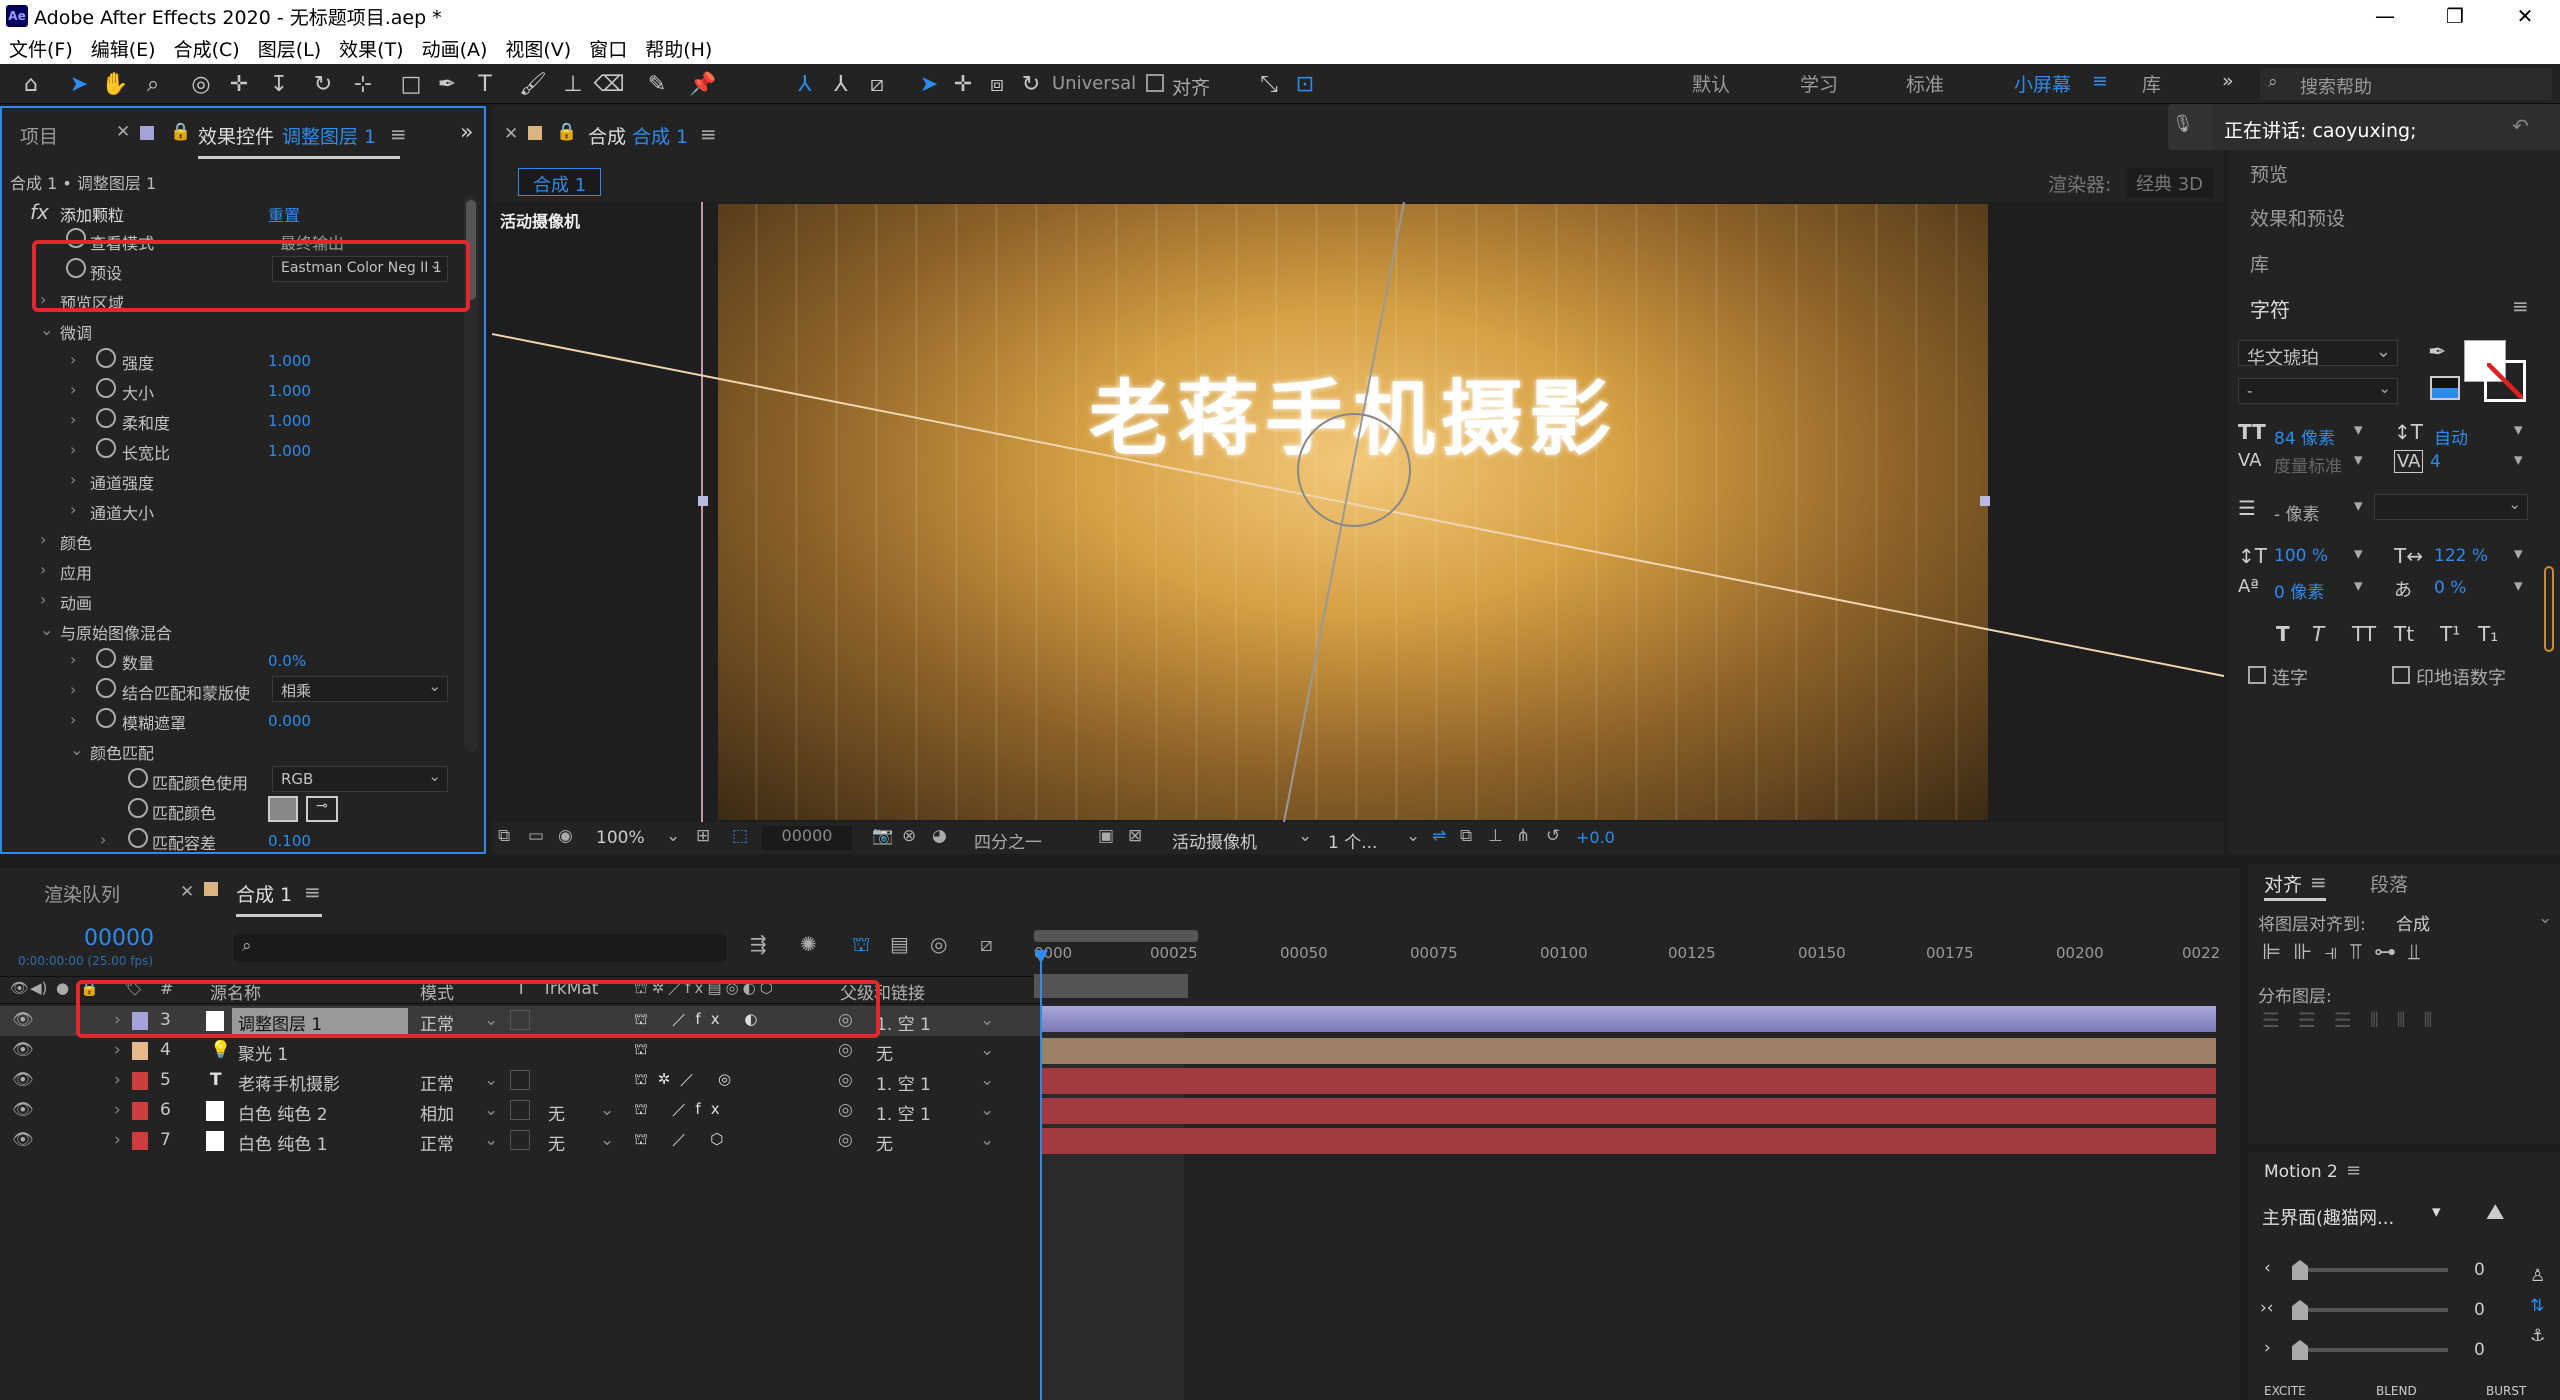 The image size is (2560, 1400). I want to click on snapshot-icon: 📷, so click(882, 836).